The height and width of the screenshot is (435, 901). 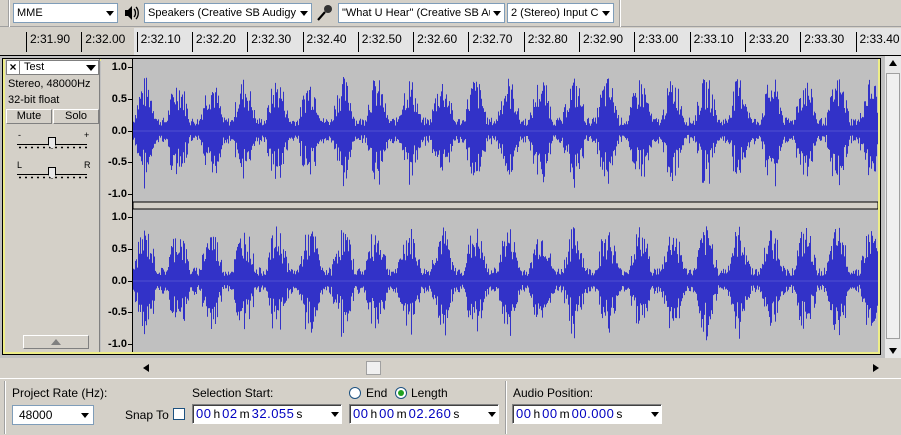 I want to click on ruler-tick-label: 2:33.40, so click(x=877, y=42).